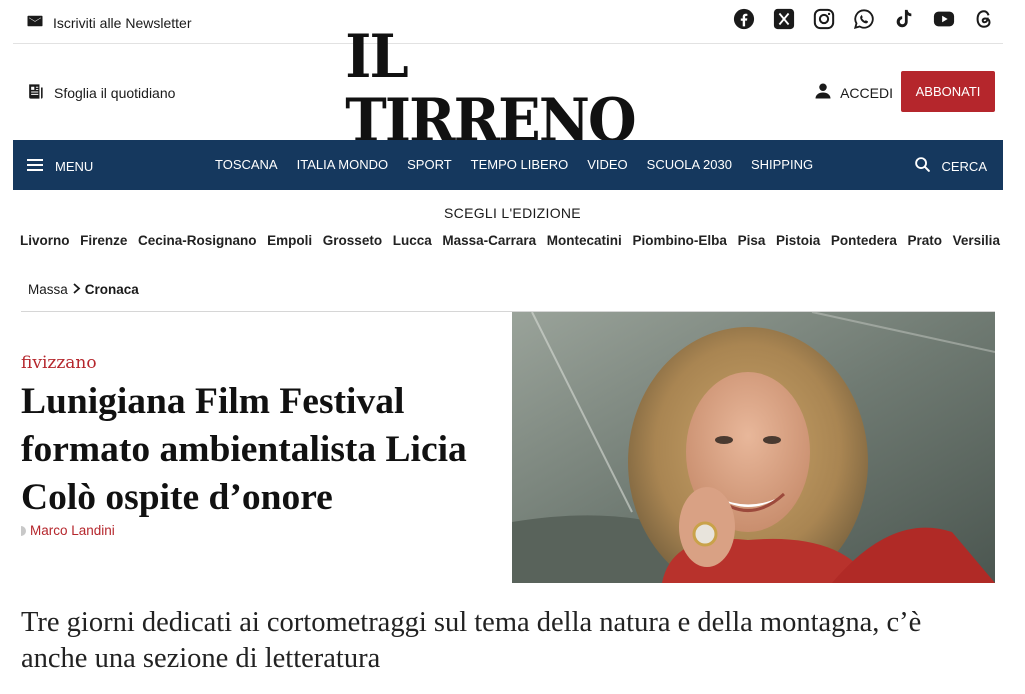  I want to click on user-icon, so click(823, 92).